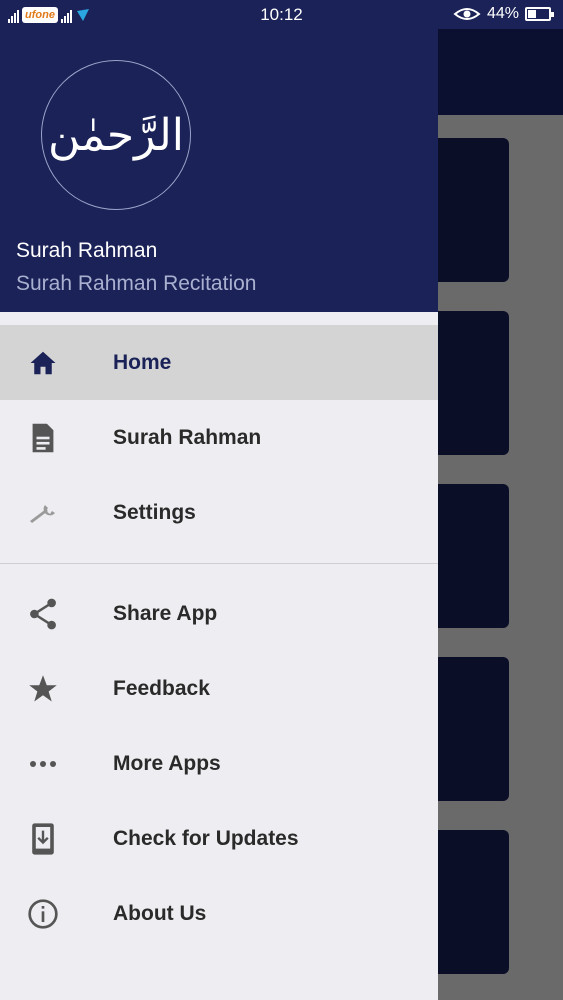  What do you see at coordinates (502, 13) in the screenshot?
I see `battery-percent: 44%` at bounding box center [502, 13].